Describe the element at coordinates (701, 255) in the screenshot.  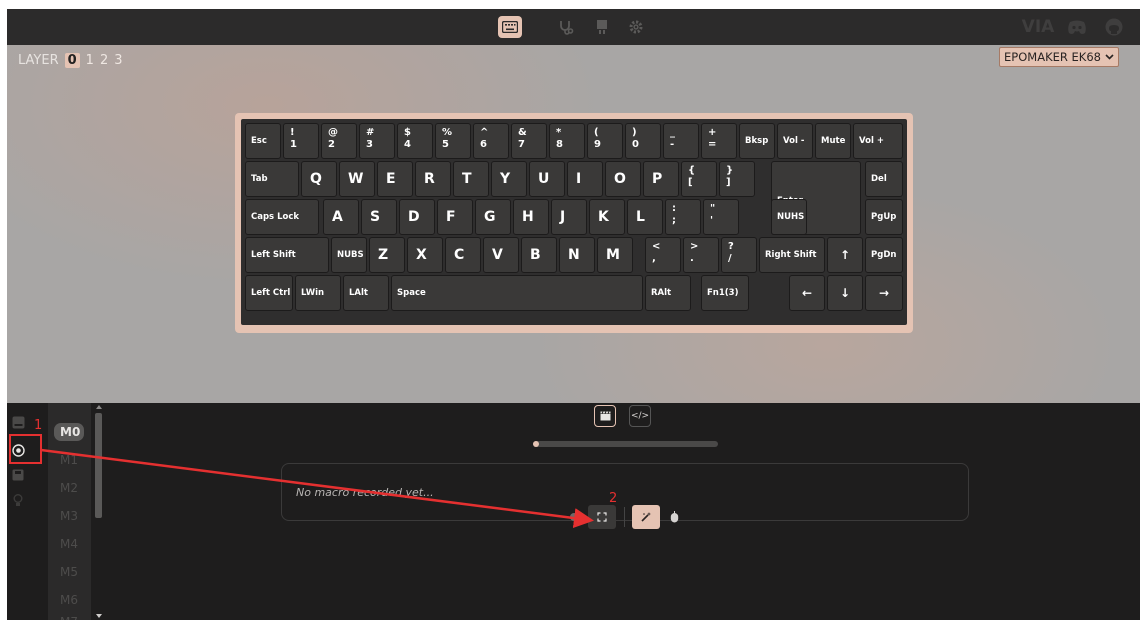
I see `key-period: >.` at that location.